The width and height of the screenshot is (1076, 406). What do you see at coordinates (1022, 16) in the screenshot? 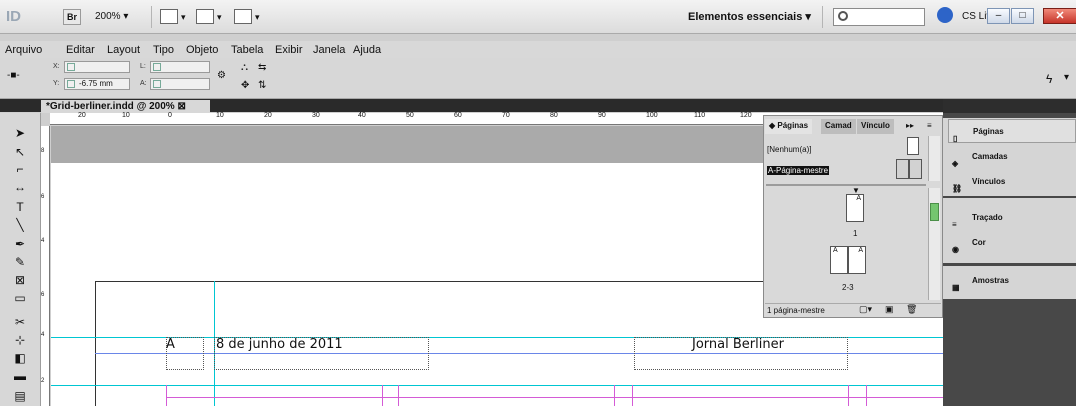
I see `maximize-button: □` at bounding box center [1022, 16].